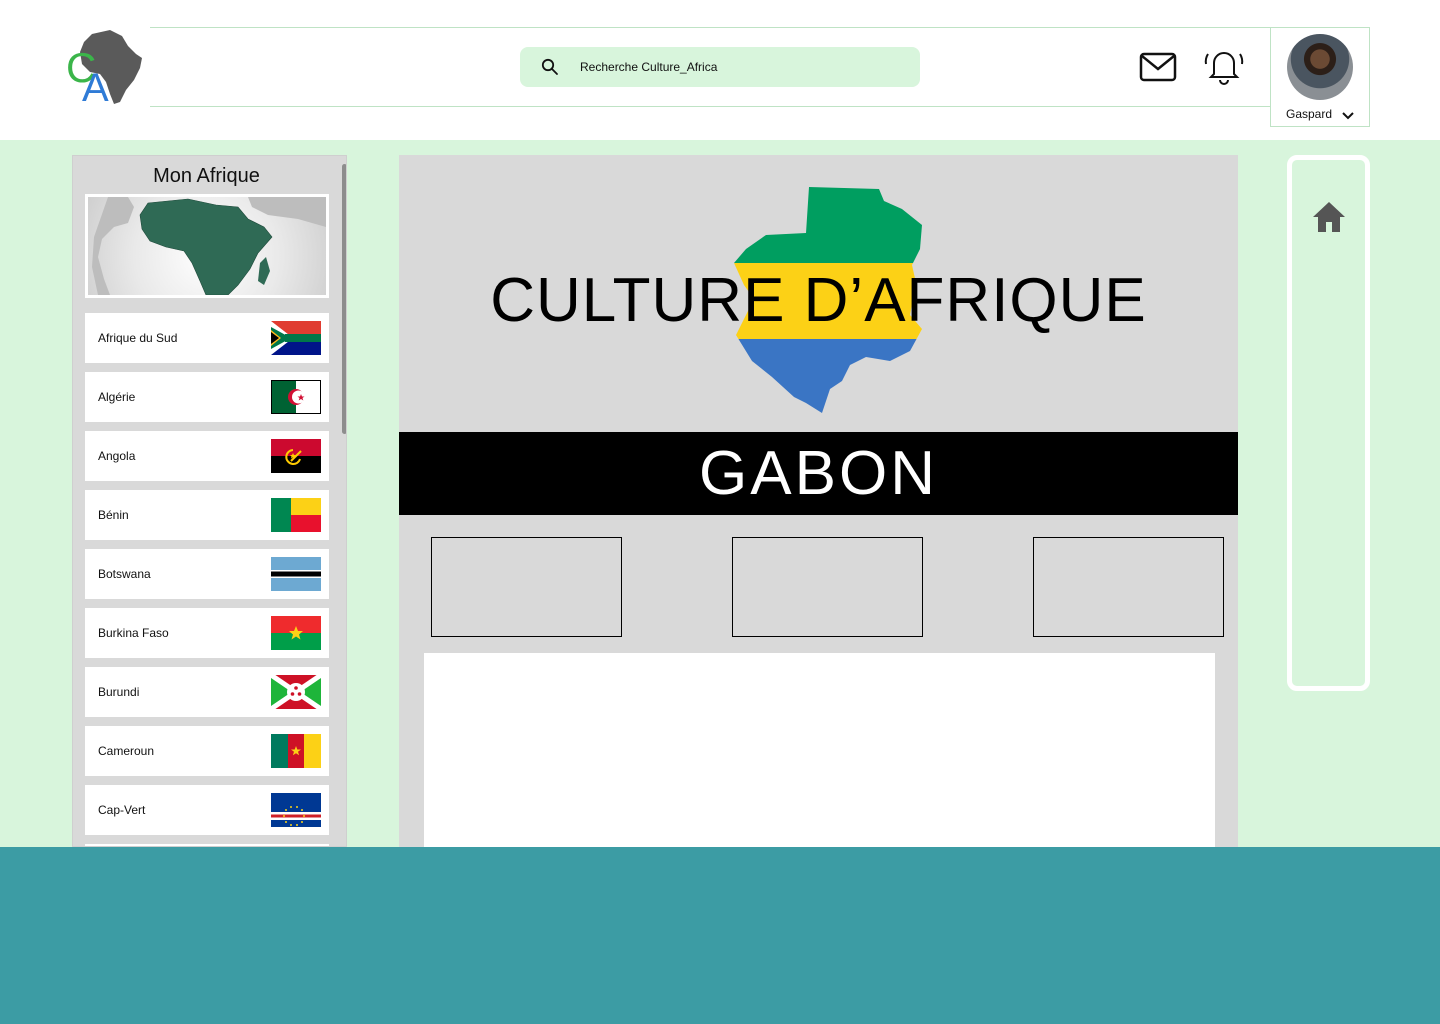 This screenshot has height=1024, width=1440. I want to click on country-label: Angola, so click(117, 456).